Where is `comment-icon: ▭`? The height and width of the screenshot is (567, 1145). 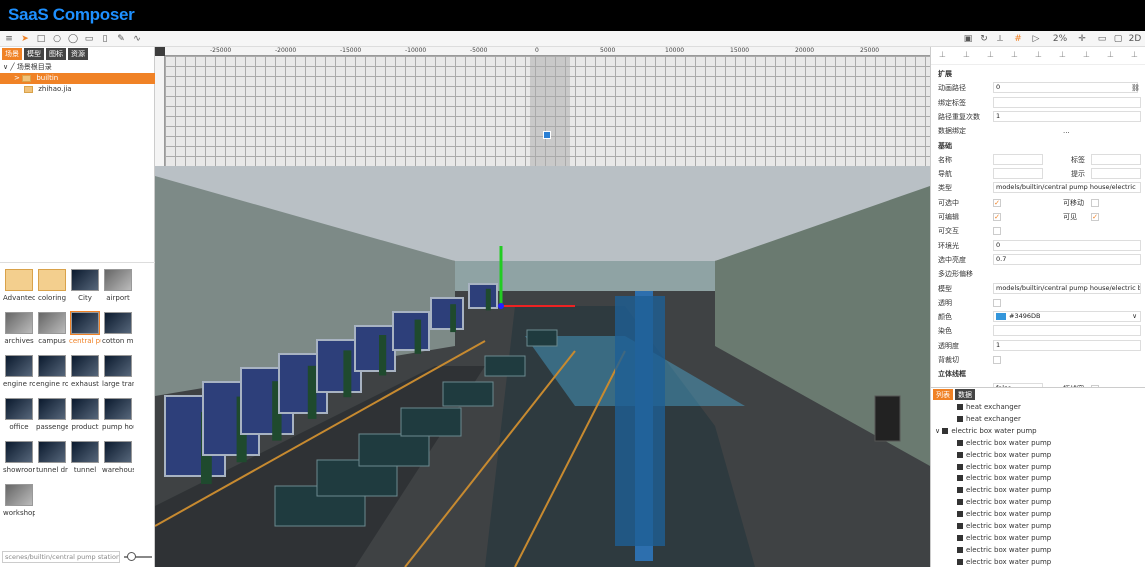
comment-icon: ▭ is located at coordinates (89, 39).